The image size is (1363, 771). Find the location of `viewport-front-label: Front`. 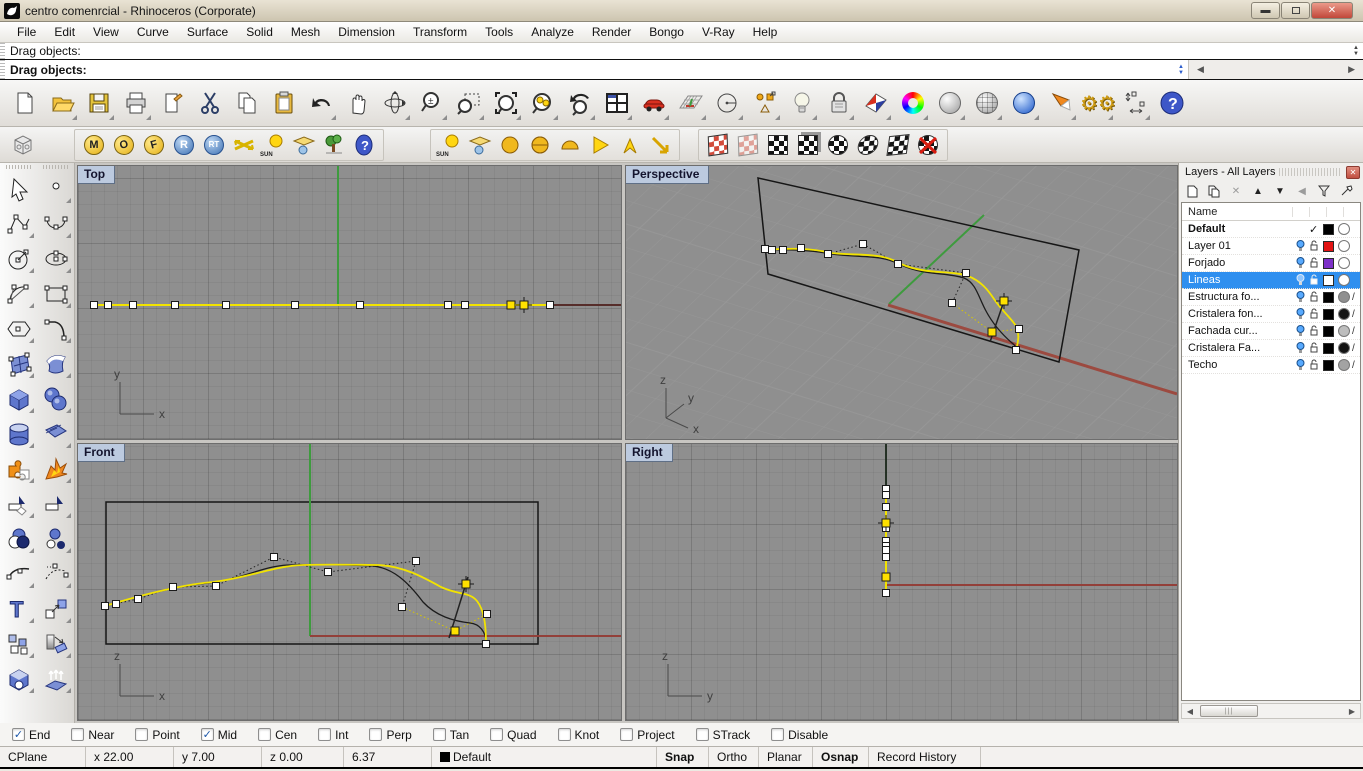

viewport-front-label: Front is located at coordinates (101, 453).